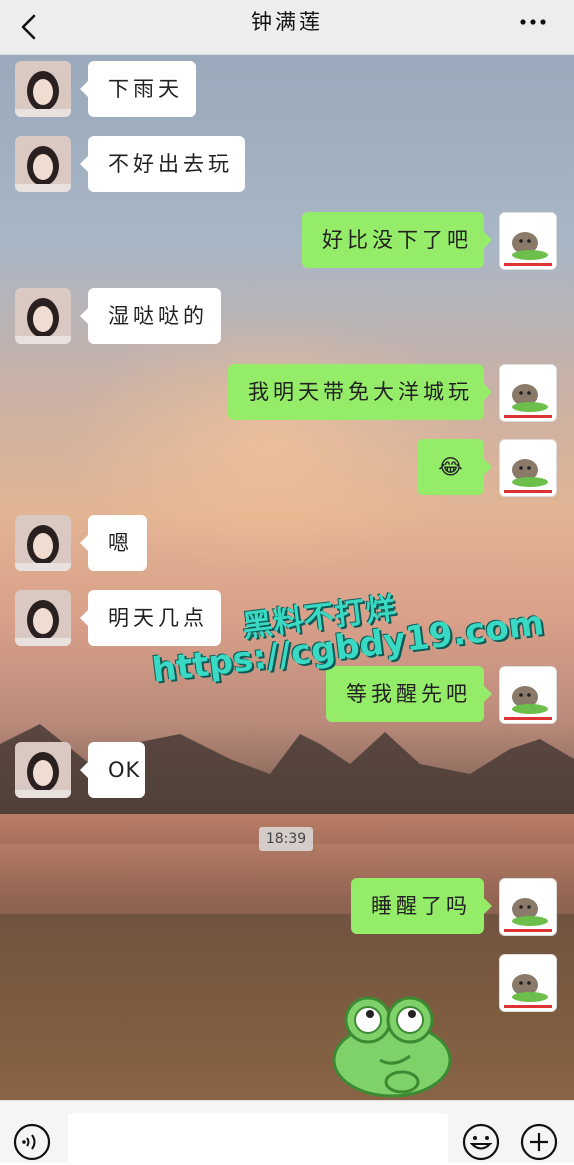 Image resolution: width=574 pixels, height=1165 pixels. Describe the element at coordinates (112, 770) in the screenshot. I see `message-bubble-received: OK` at that location.